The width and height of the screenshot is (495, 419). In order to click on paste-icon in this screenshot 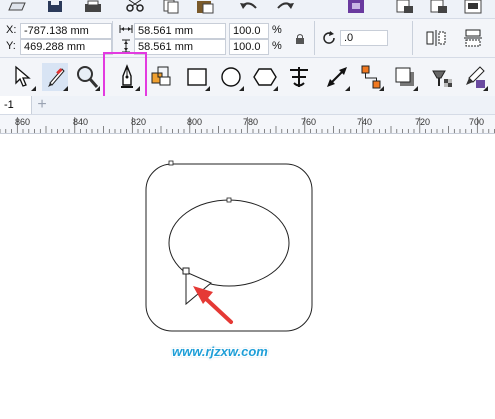, I will do `click(205, 7)`.